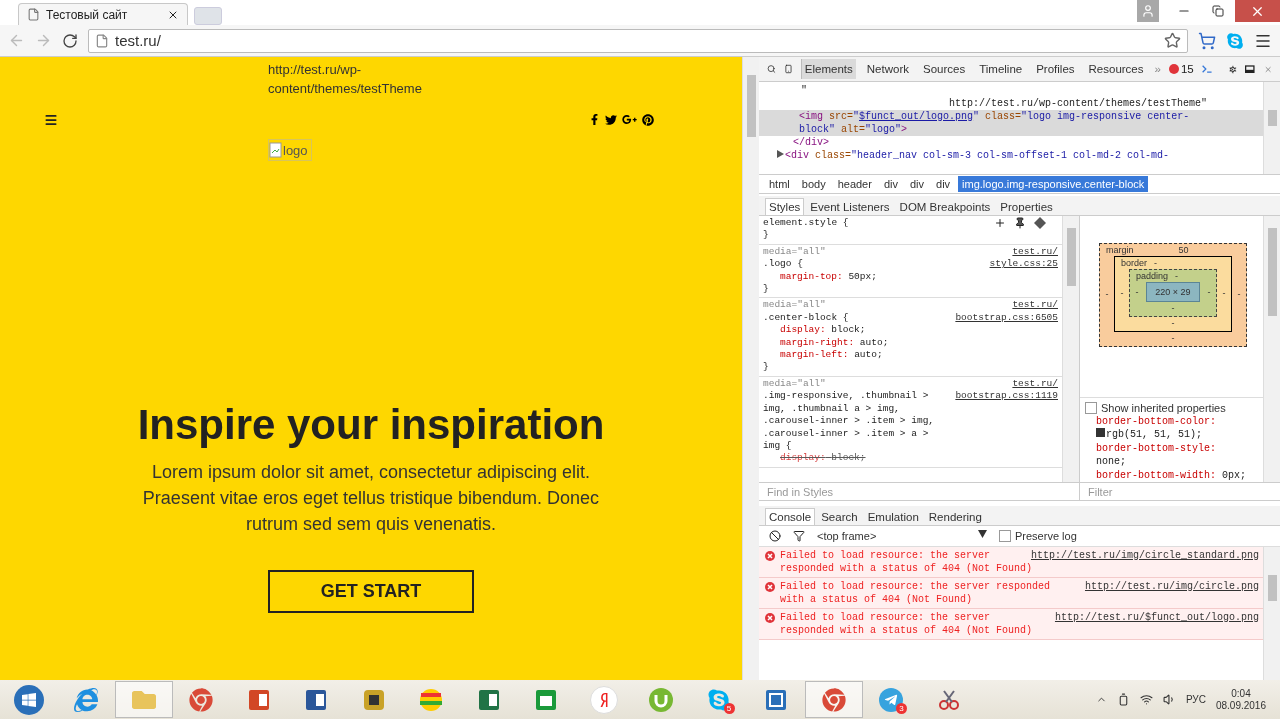 This screenshot has height=719, width=1280. I want to click on resource-link: http://test.ru/$funct_out/logo.png, so click(1156, 617).